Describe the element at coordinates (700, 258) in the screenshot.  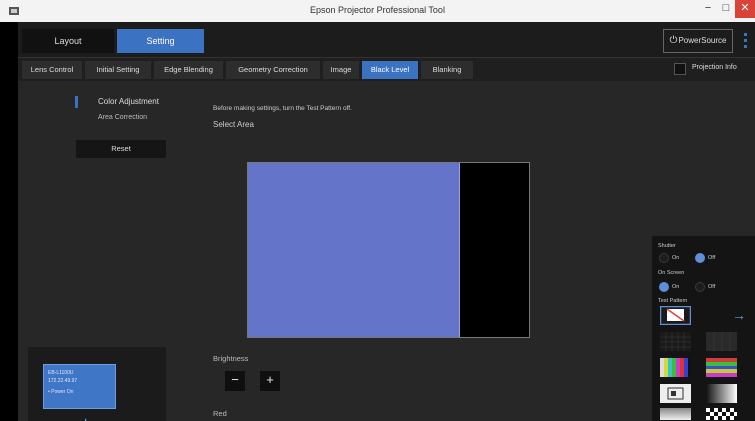
I see `shutter-off-radio` at that location.